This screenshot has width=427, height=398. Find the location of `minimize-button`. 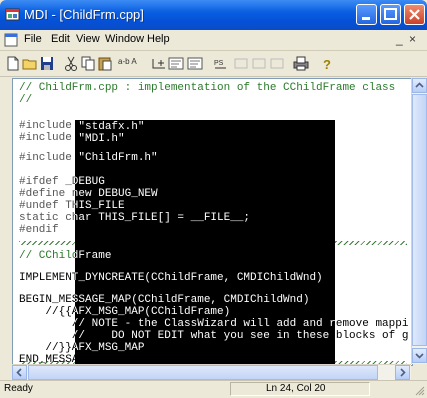

minimize-button is located at coordinates (366, 14).